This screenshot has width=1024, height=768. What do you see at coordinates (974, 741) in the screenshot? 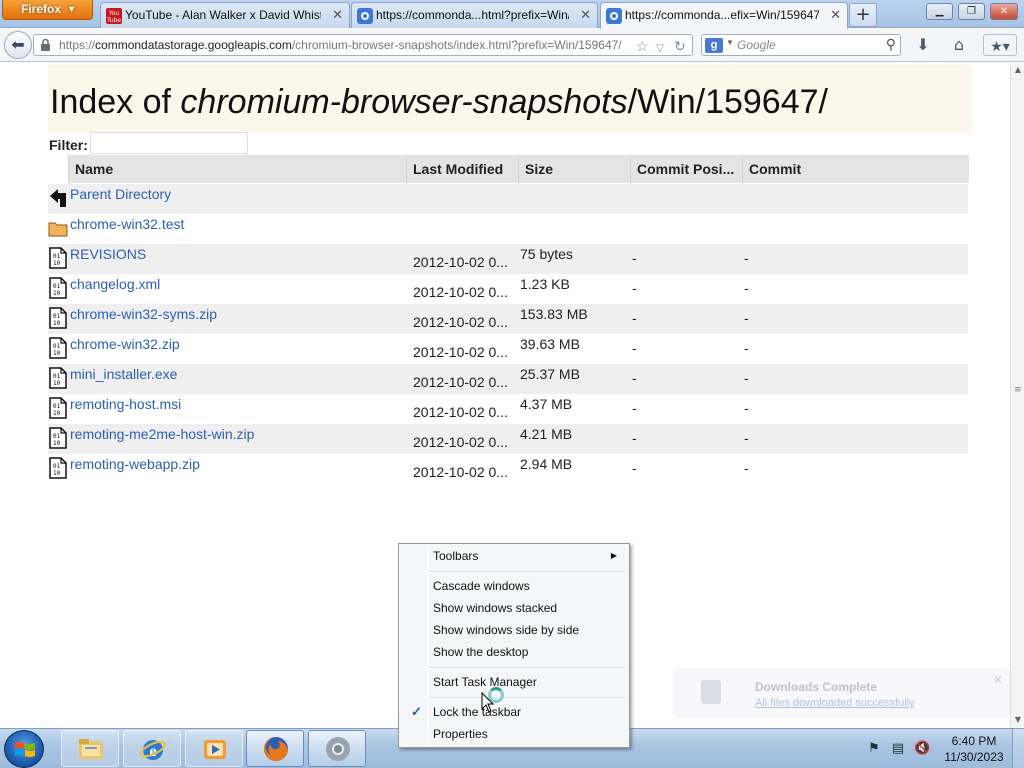
I see `clock-time: 6:40 PM` at bounding box center [974, 741].